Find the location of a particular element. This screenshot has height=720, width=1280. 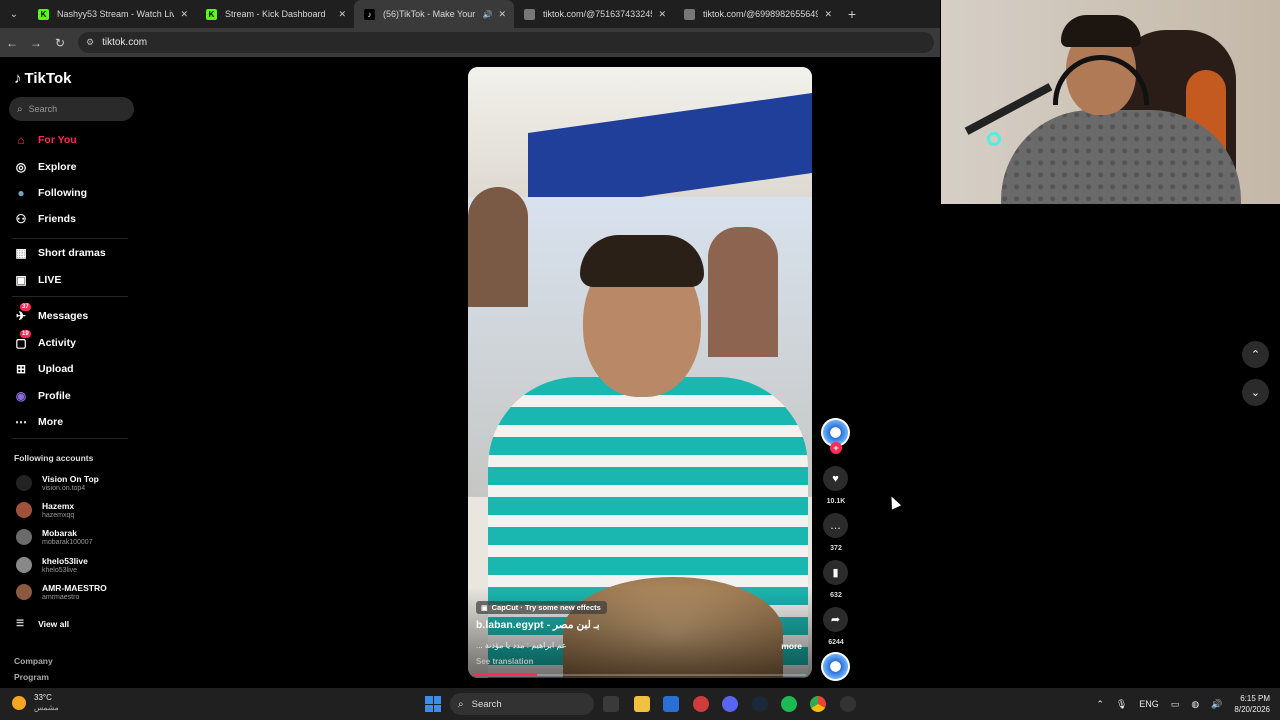

account-handle: vision.on.top4 is located at coordinates (64, 488).